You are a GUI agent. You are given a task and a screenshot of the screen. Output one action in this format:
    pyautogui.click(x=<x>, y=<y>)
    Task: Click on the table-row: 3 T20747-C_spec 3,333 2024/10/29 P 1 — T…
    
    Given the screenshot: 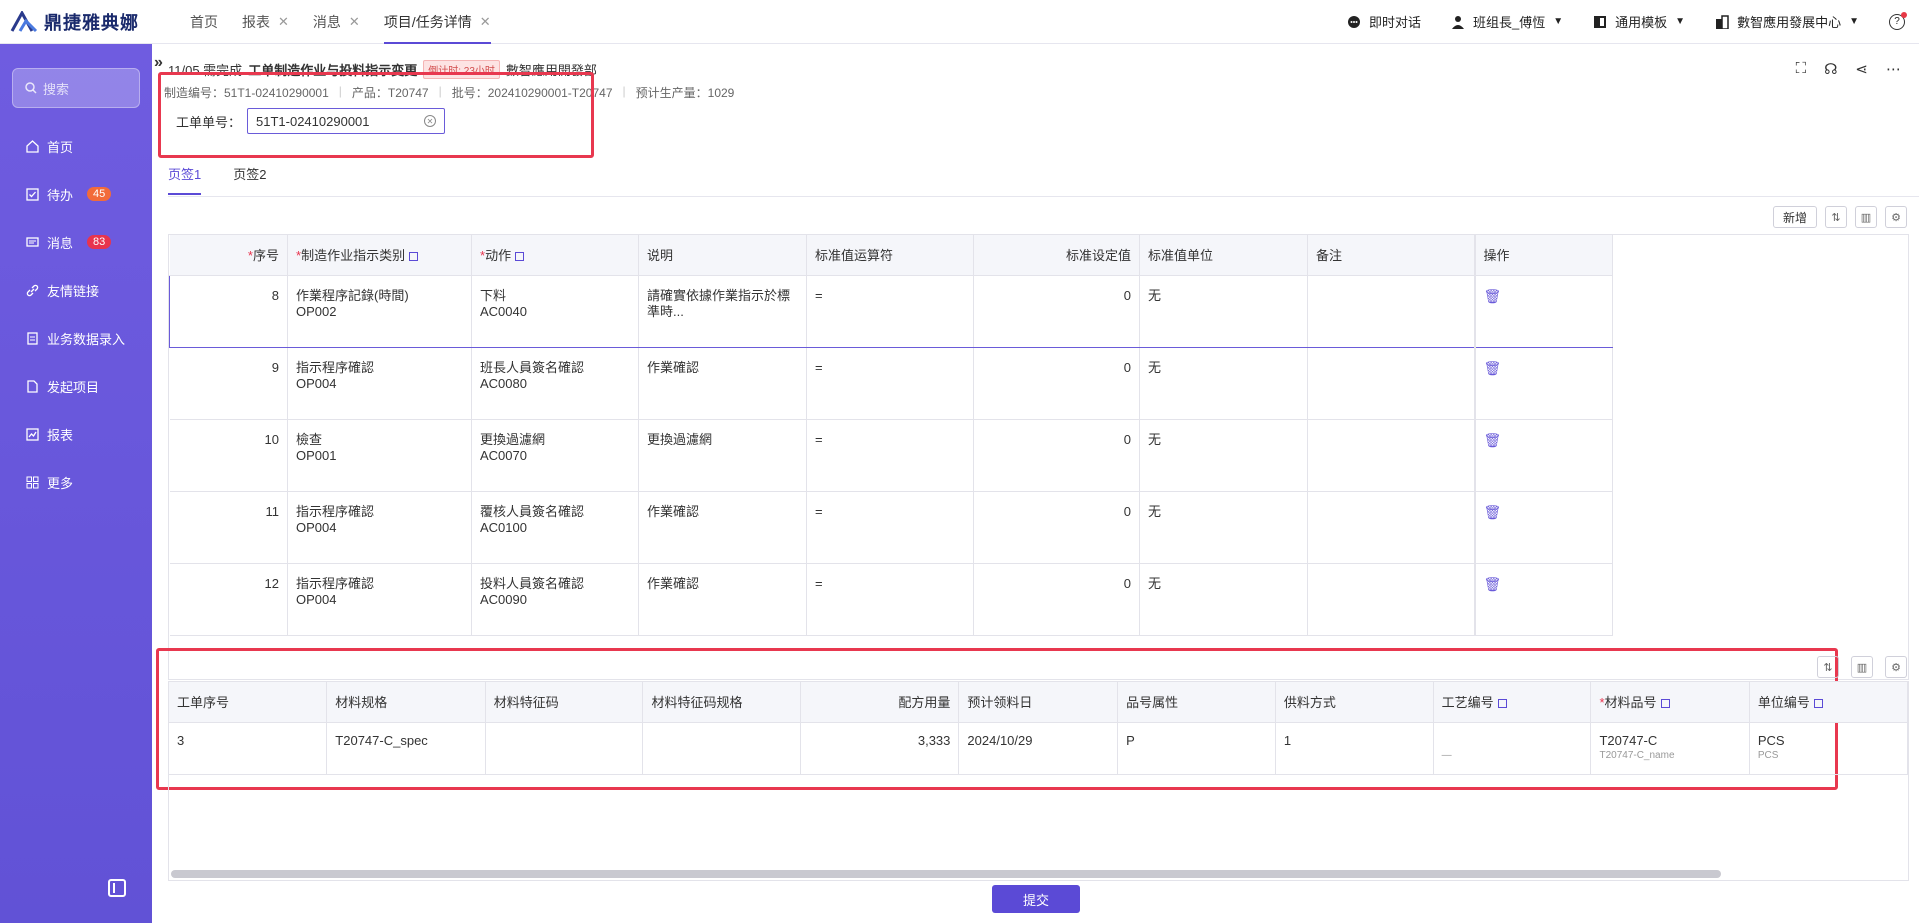 What is the action you would take?
    pyautogui.click(x=1038, y=748)
    